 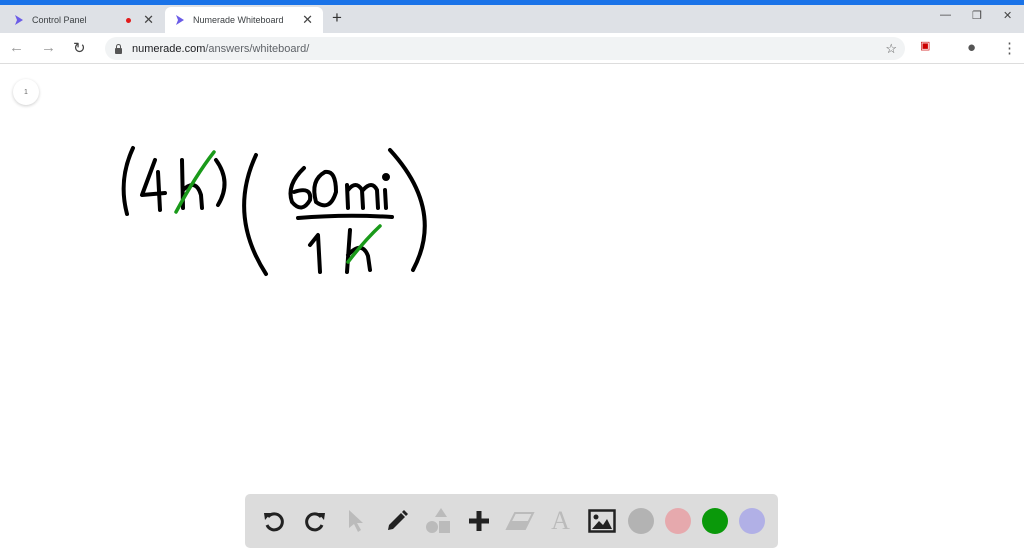 I want to click on undo-button, so click(x=274, y=521).